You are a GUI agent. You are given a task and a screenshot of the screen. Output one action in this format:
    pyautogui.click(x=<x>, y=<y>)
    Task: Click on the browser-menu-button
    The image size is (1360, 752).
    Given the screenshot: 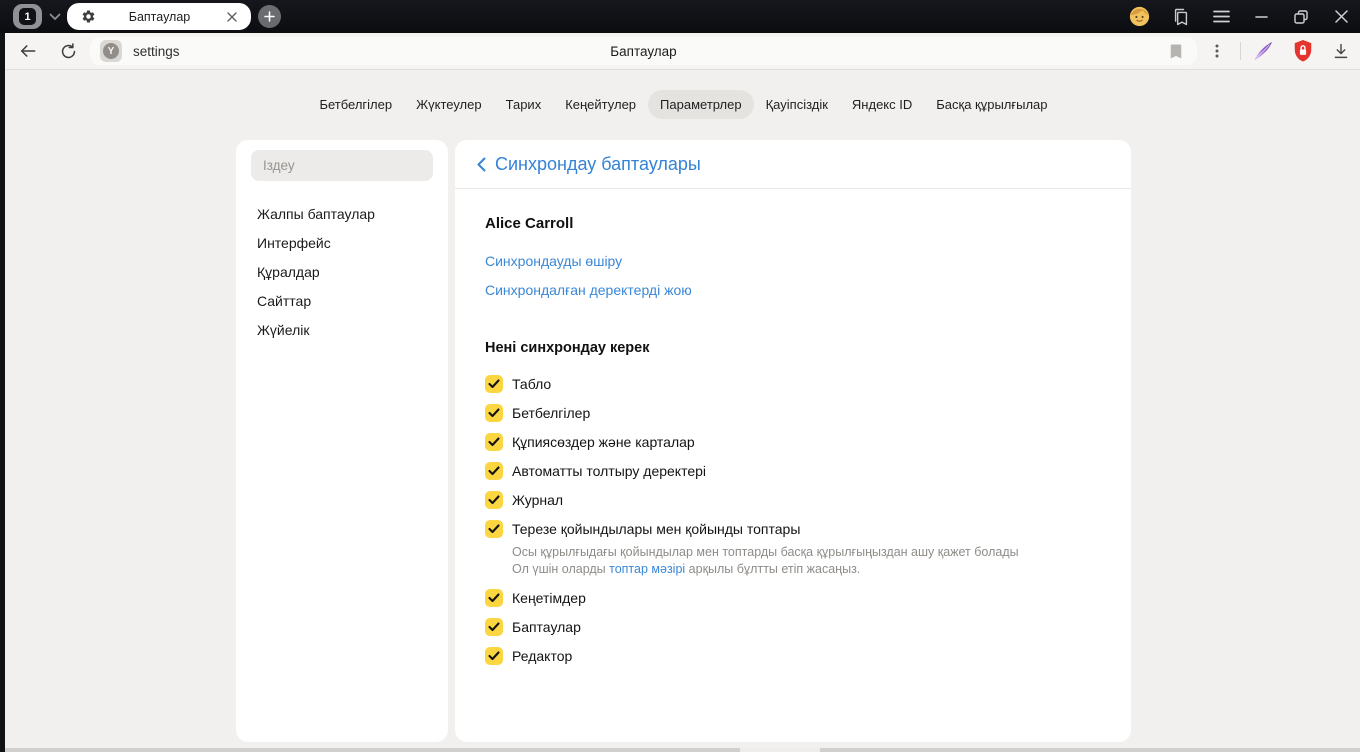 What is the action you would take?
    pyautogui.click(x=1221, y=16)
    